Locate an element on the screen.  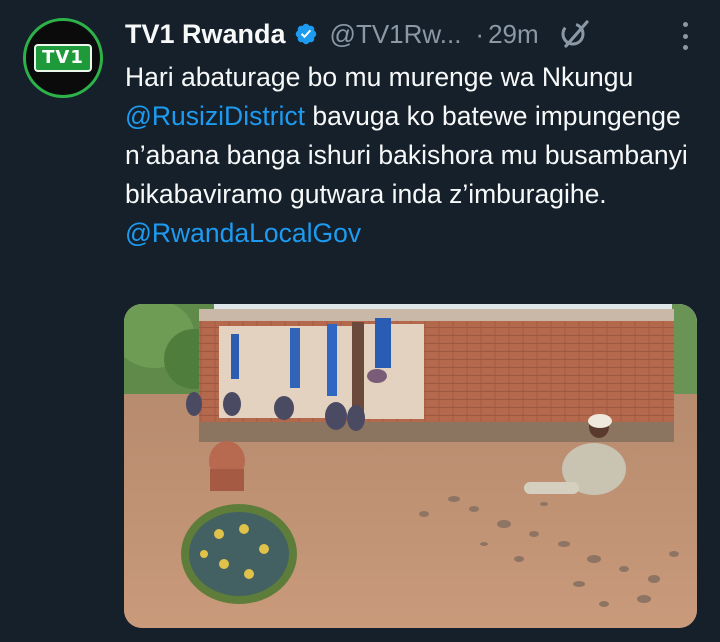
mention-rwanda-local-gov: @RwandaLocalGov is located at coordinates (243, 233).